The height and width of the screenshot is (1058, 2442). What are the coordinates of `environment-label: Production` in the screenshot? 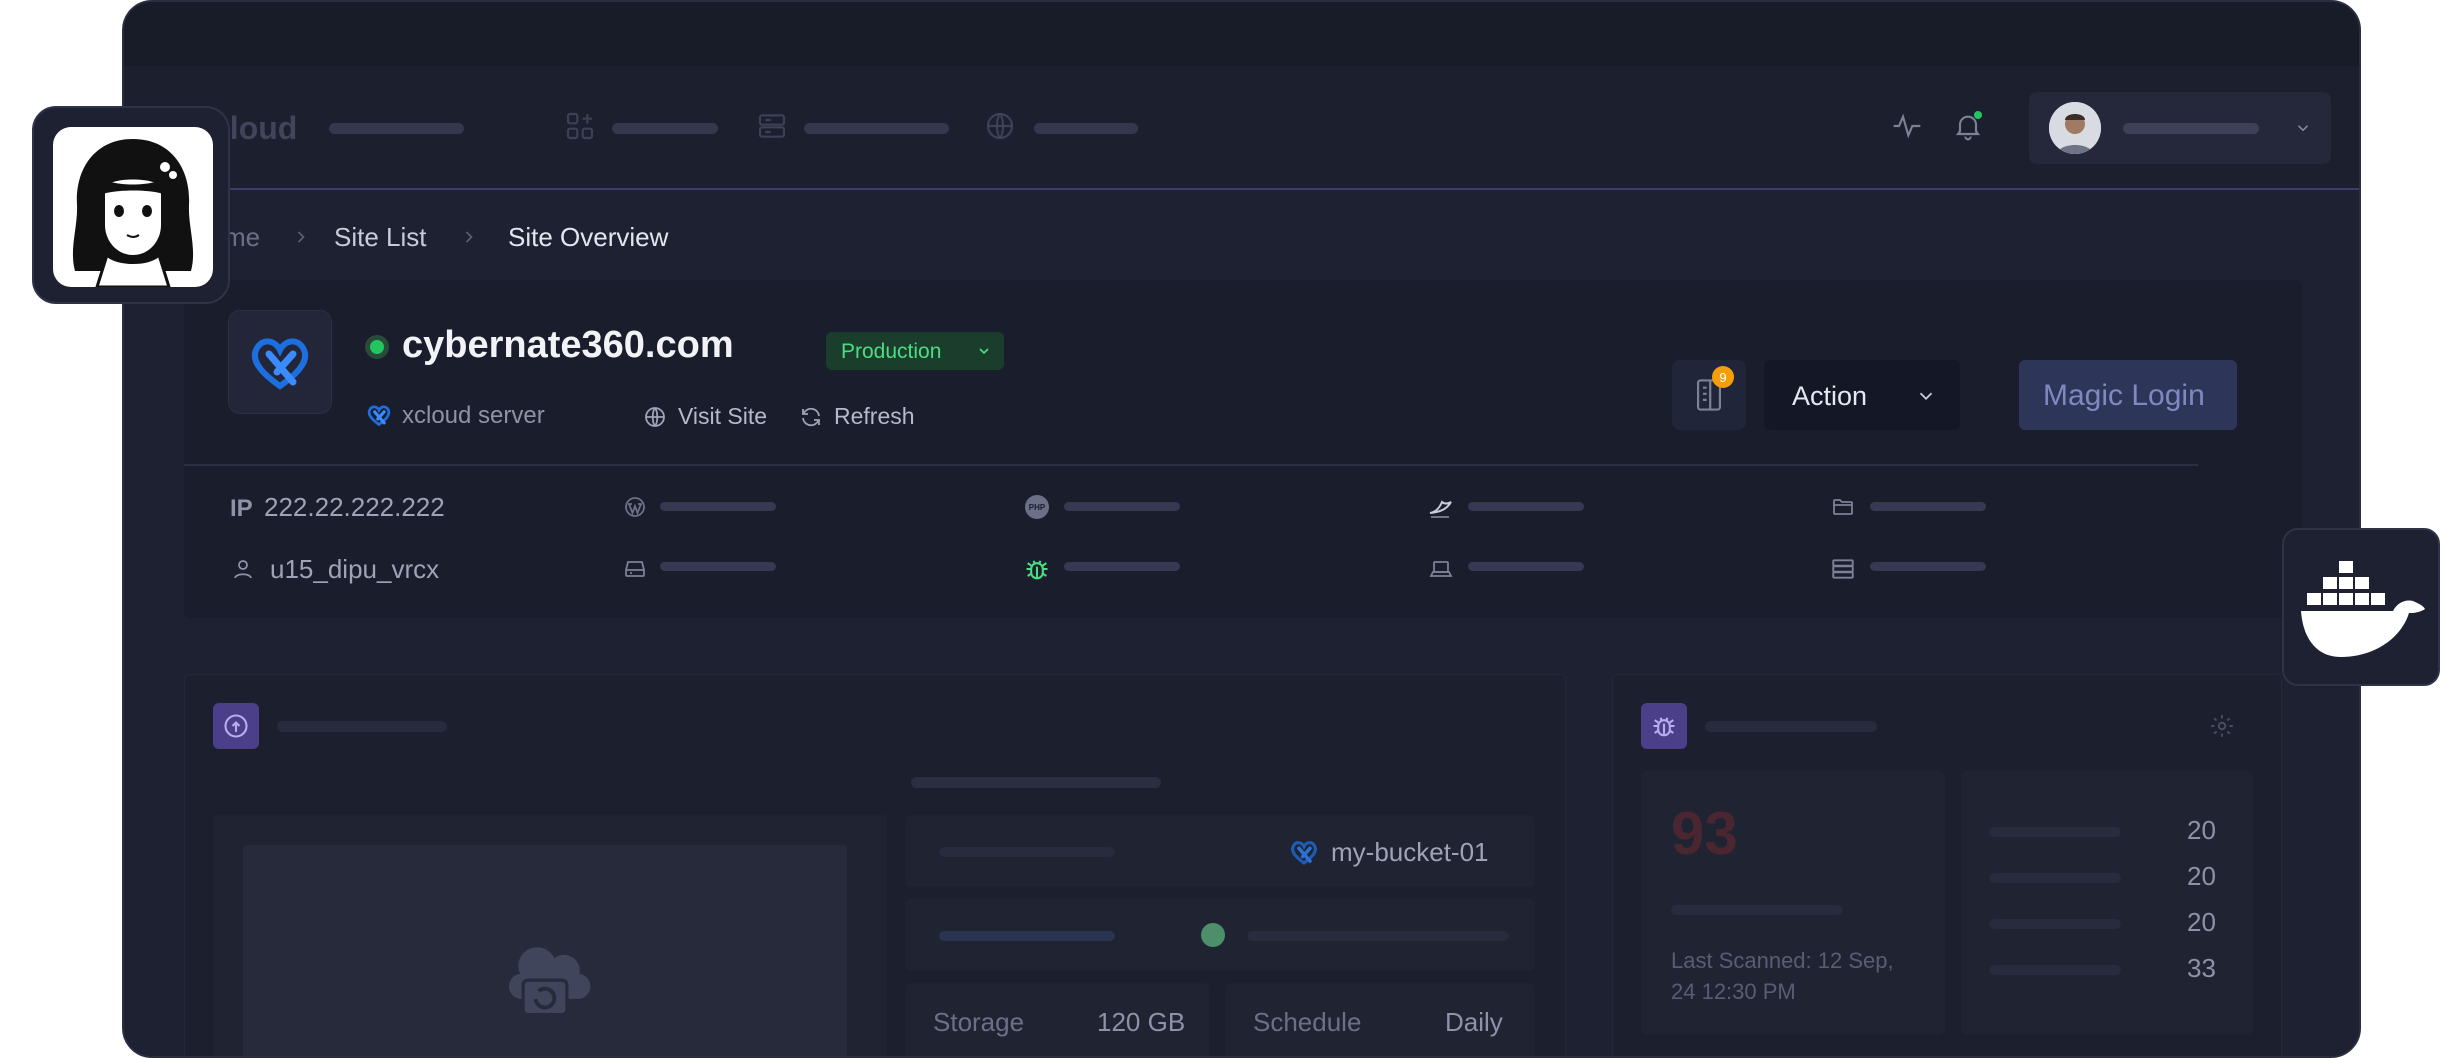 It's located at (891, 351).